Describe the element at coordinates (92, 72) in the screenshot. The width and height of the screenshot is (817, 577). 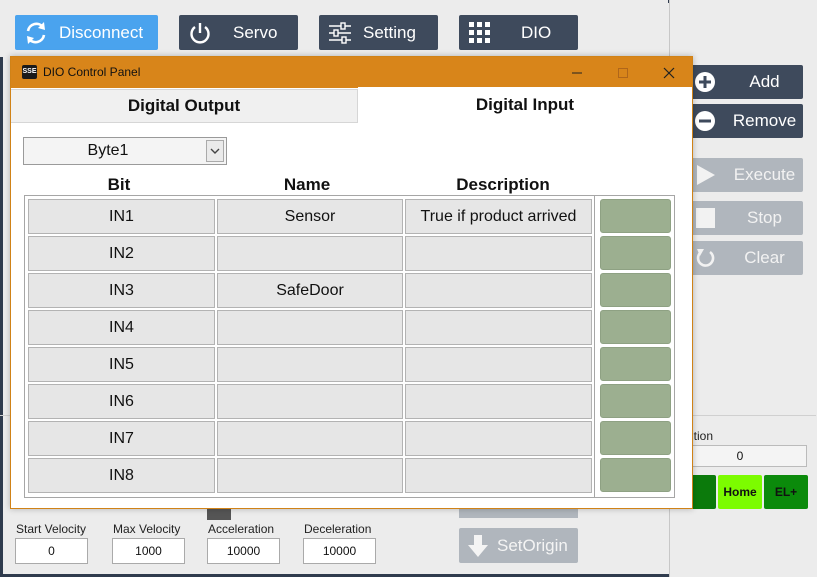
I see `dialog-title: DIO Control Panel` at that location.